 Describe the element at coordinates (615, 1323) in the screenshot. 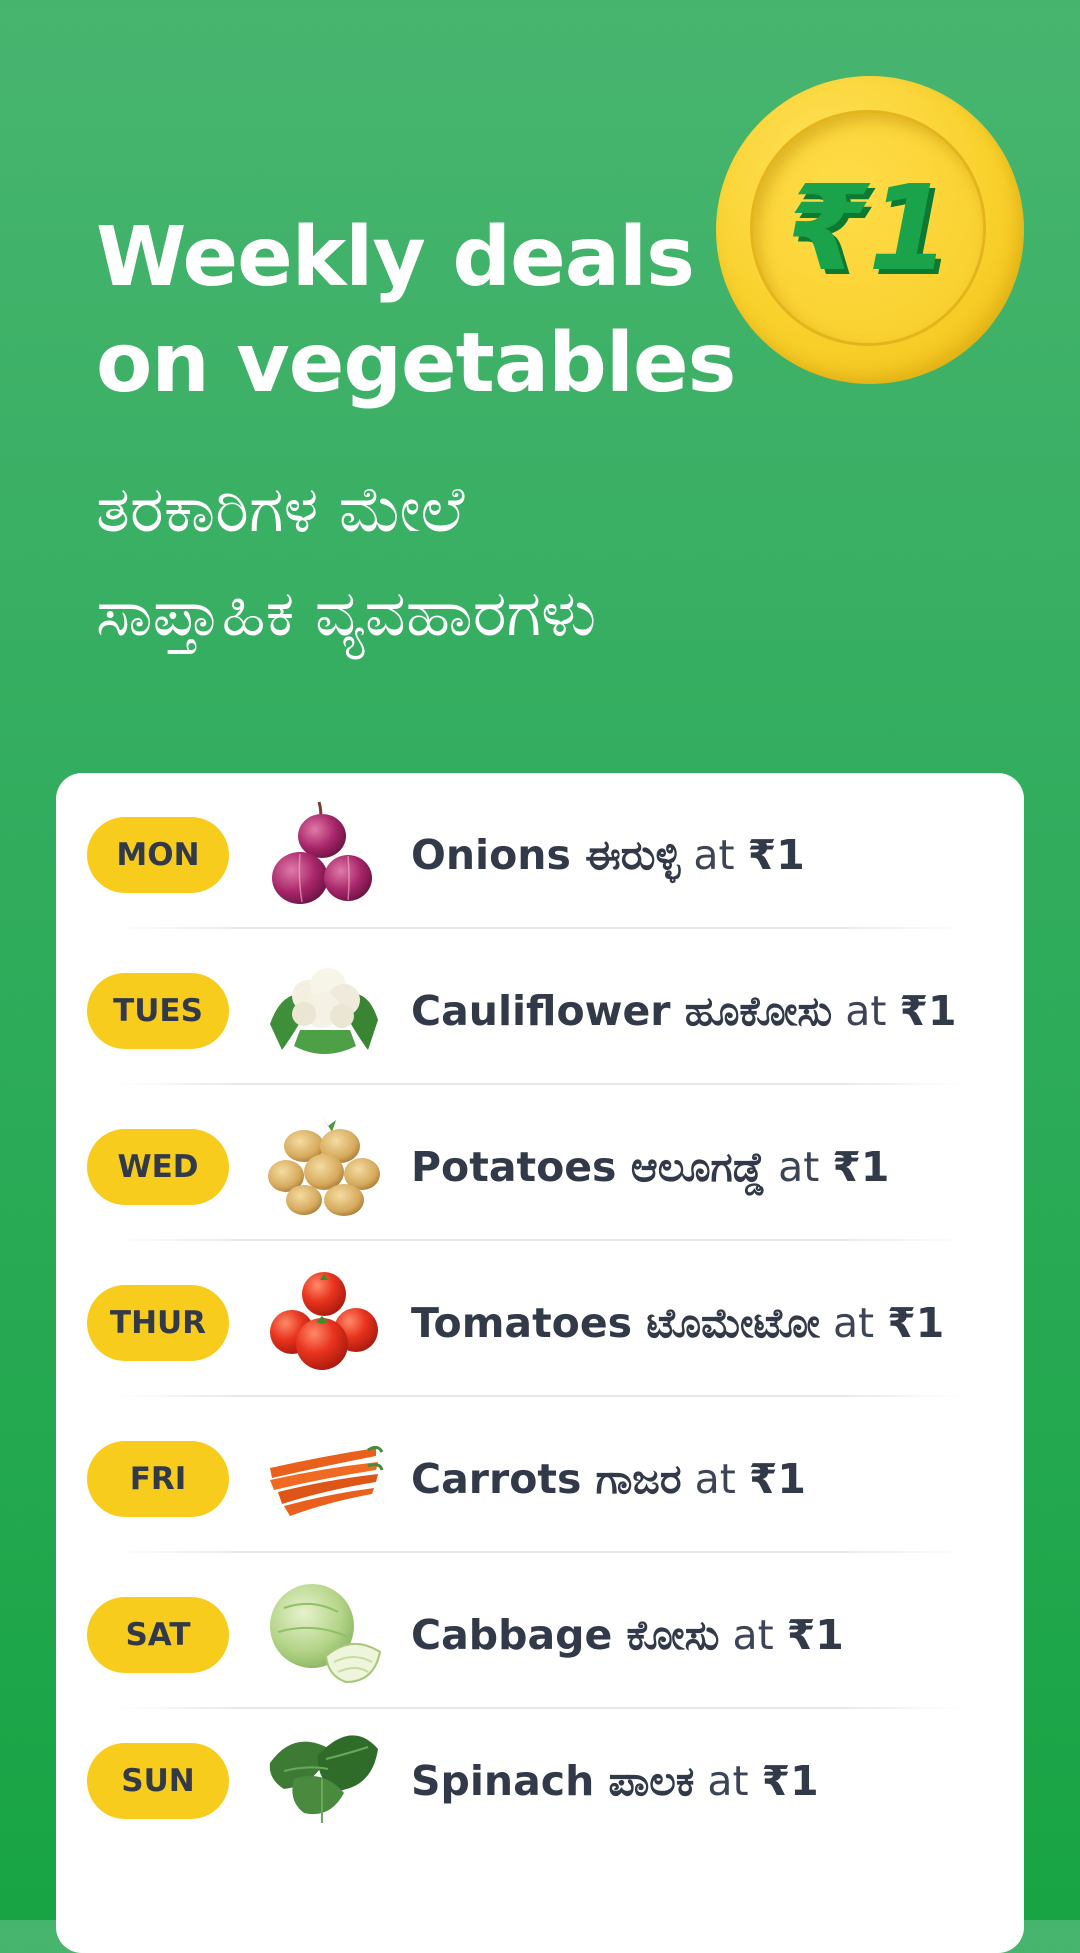

I see `vegetable-name: Tomatoes ಟೊಮೇಟೋ` at that location.